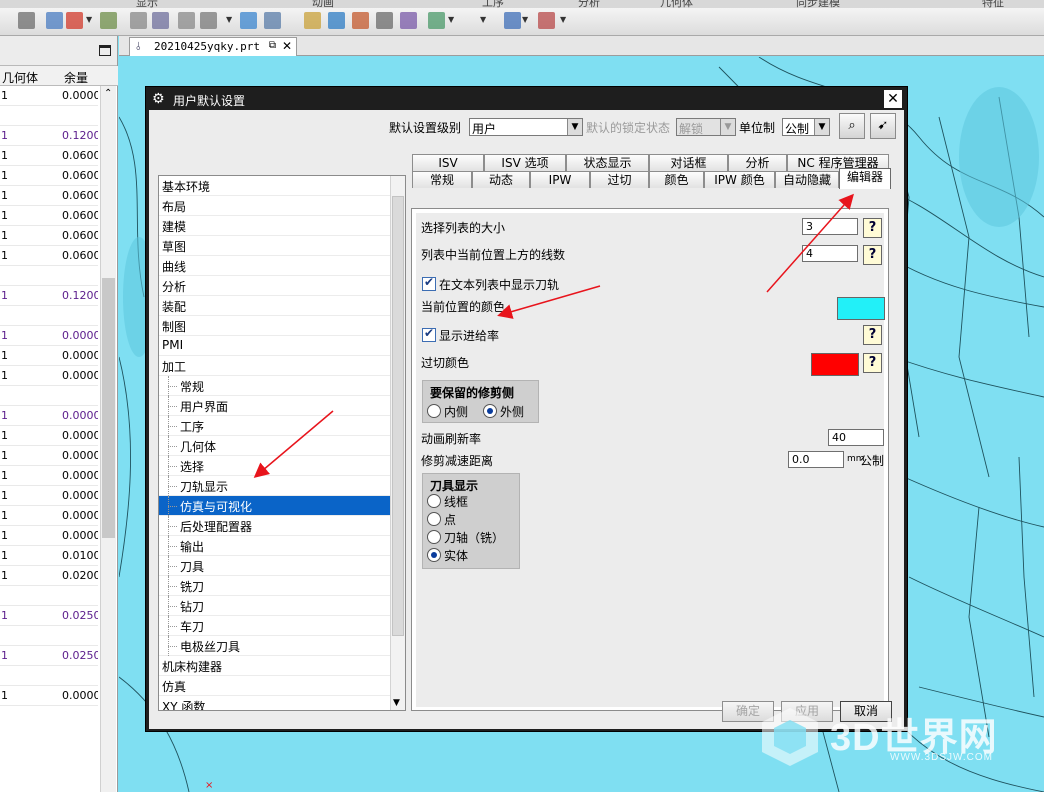 Image resolution: width=1044 pixels, height=792 pixels. What do you see at coordinates (282, 246) in the screenshot?
I see `tree-item: 草图` at bounding box center [282, 246].